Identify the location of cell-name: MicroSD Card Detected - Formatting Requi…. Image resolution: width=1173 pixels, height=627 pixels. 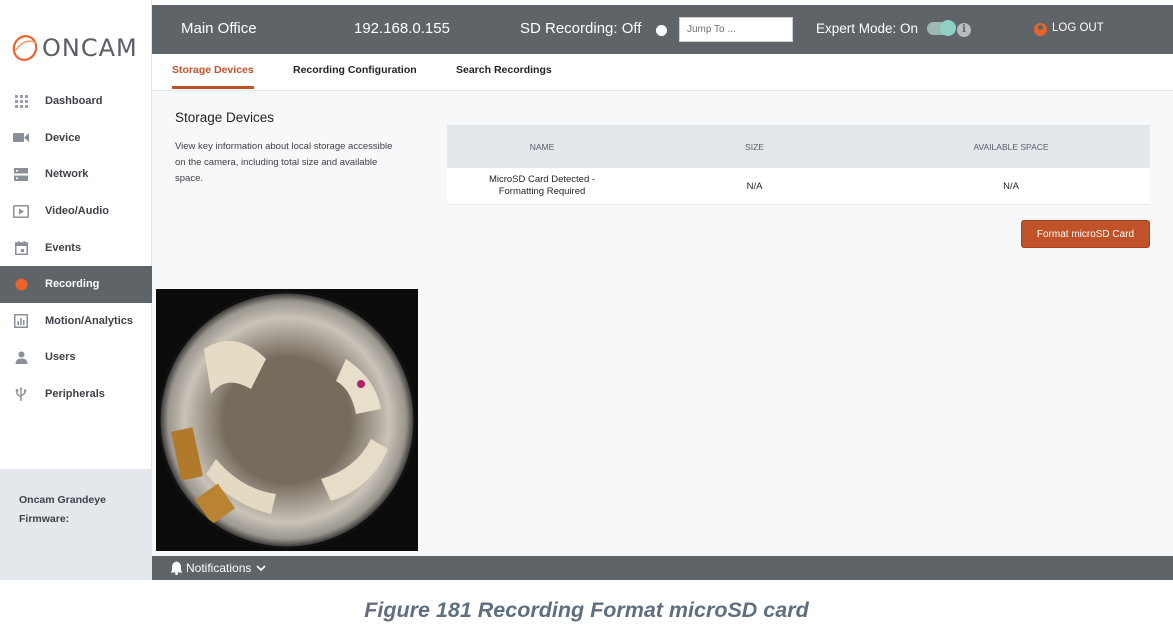
(542, 186).